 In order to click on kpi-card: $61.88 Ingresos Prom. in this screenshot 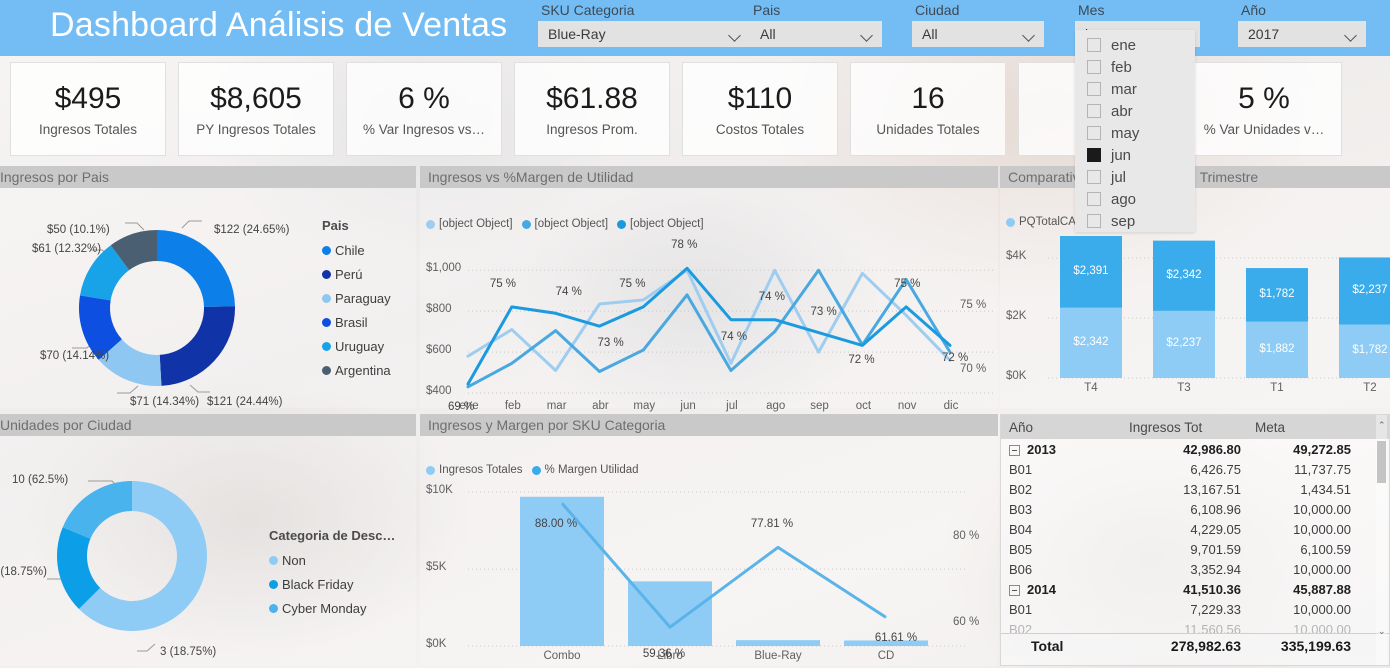, I will do `click(592, 109)`.